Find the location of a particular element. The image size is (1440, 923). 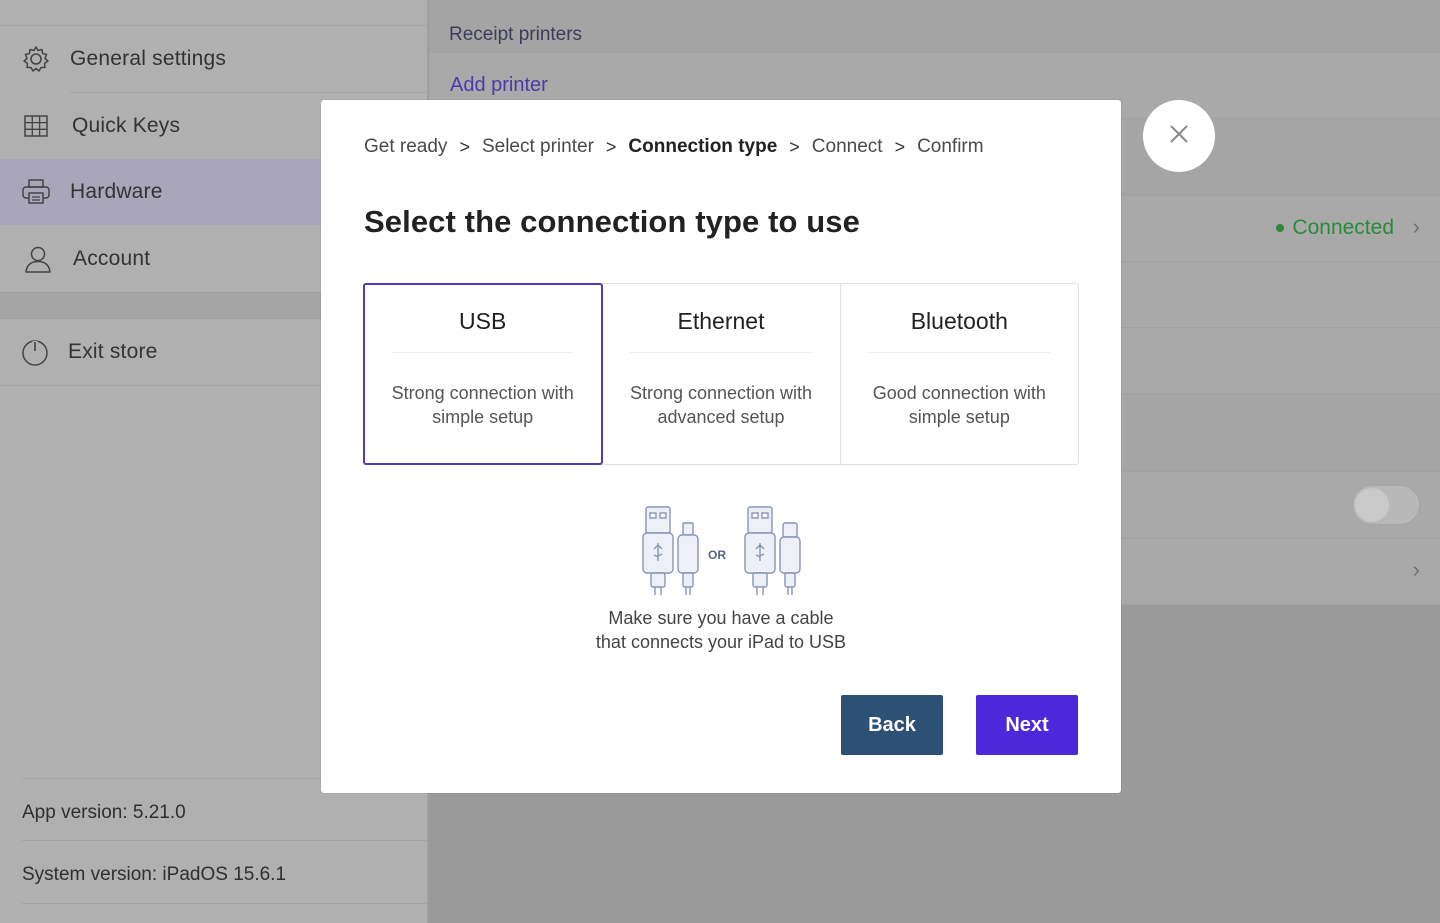

option-title: USB is located at coordinates (483, 321).